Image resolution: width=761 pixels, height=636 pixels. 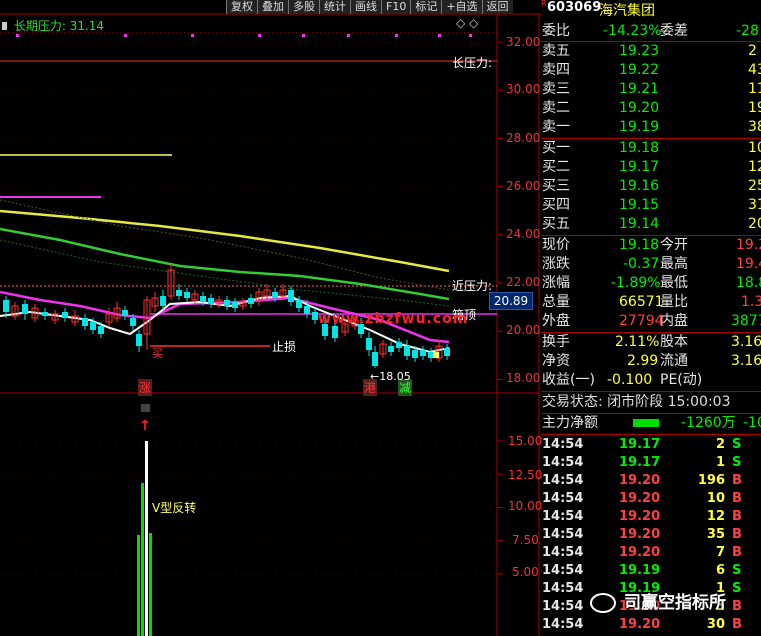 What do you see at coordinates (144, 538) in the screenshot?
I see `volume-bars` at bounding box center [144, 538].